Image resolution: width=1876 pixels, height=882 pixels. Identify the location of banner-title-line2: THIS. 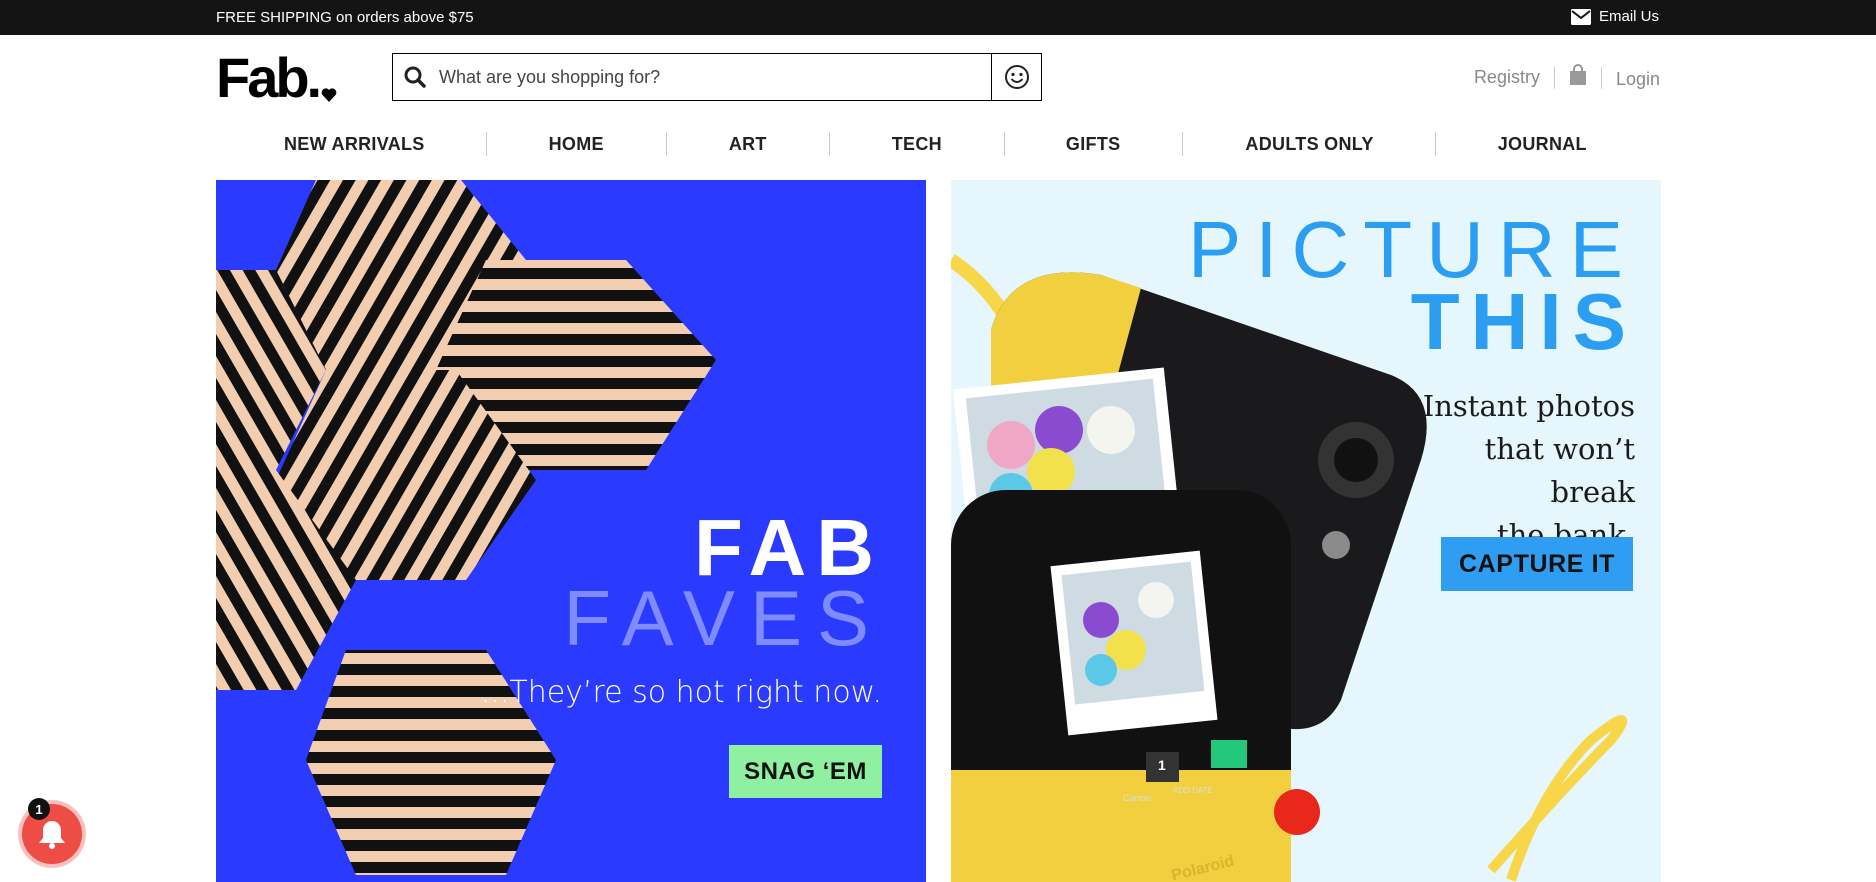
(1523, 321).